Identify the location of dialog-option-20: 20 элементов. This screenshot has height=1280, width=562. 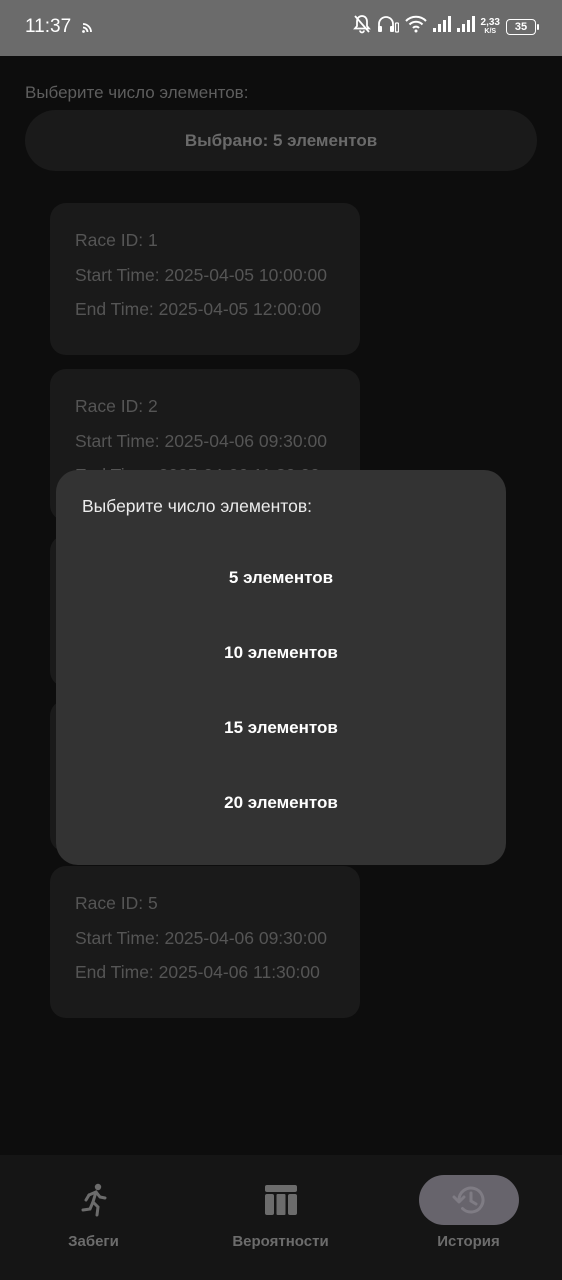
(281, 803).